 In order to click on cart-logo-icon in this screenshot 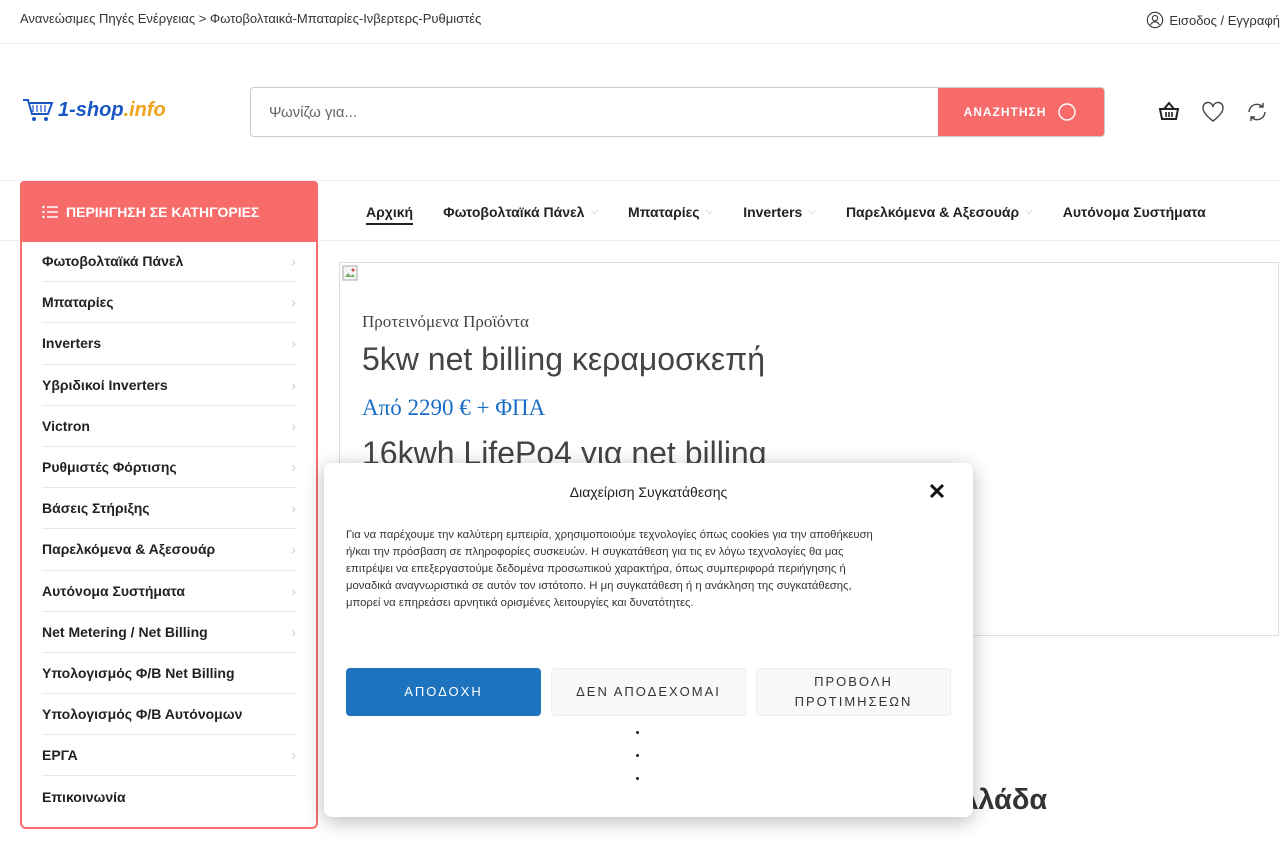, I will do `click(38, 110)`.